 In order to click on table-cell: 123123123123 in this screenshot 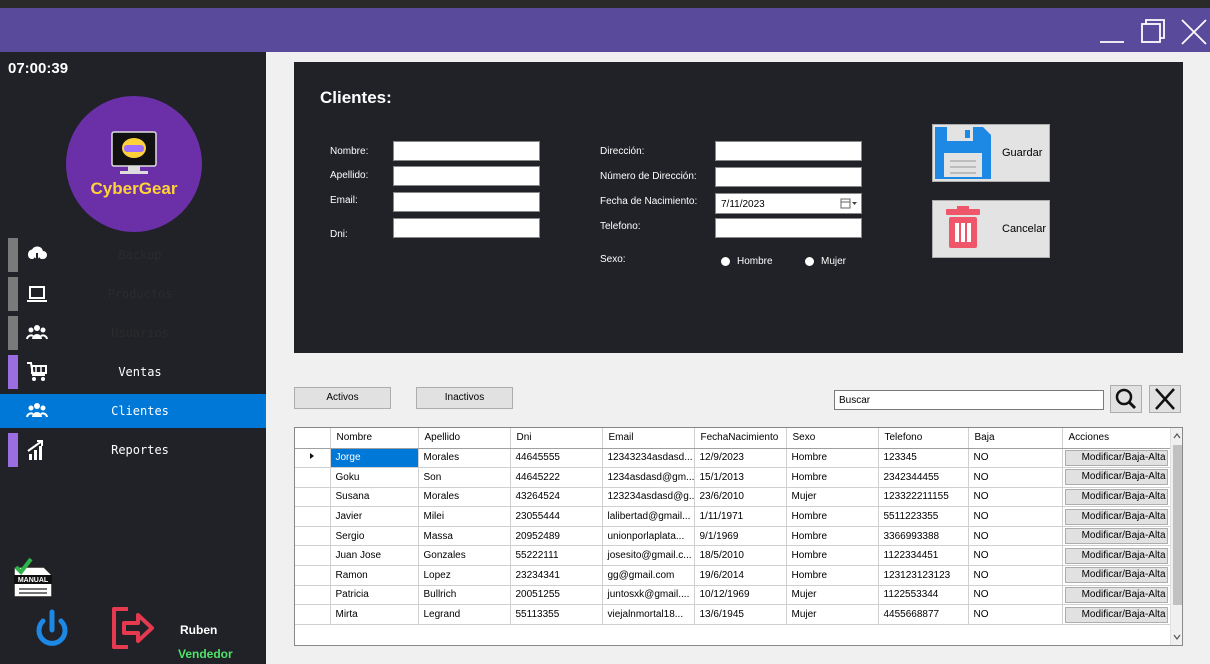, I will do `click(923, 575)`.